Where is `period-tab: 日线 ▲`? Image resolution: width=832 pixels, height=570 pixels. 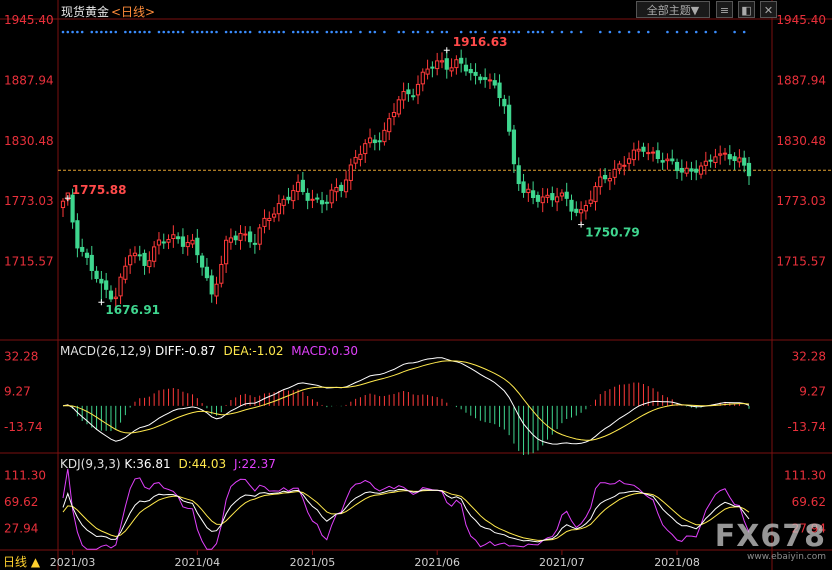
period-tab: 日线 ▲ is located at coordinates (21, 561).